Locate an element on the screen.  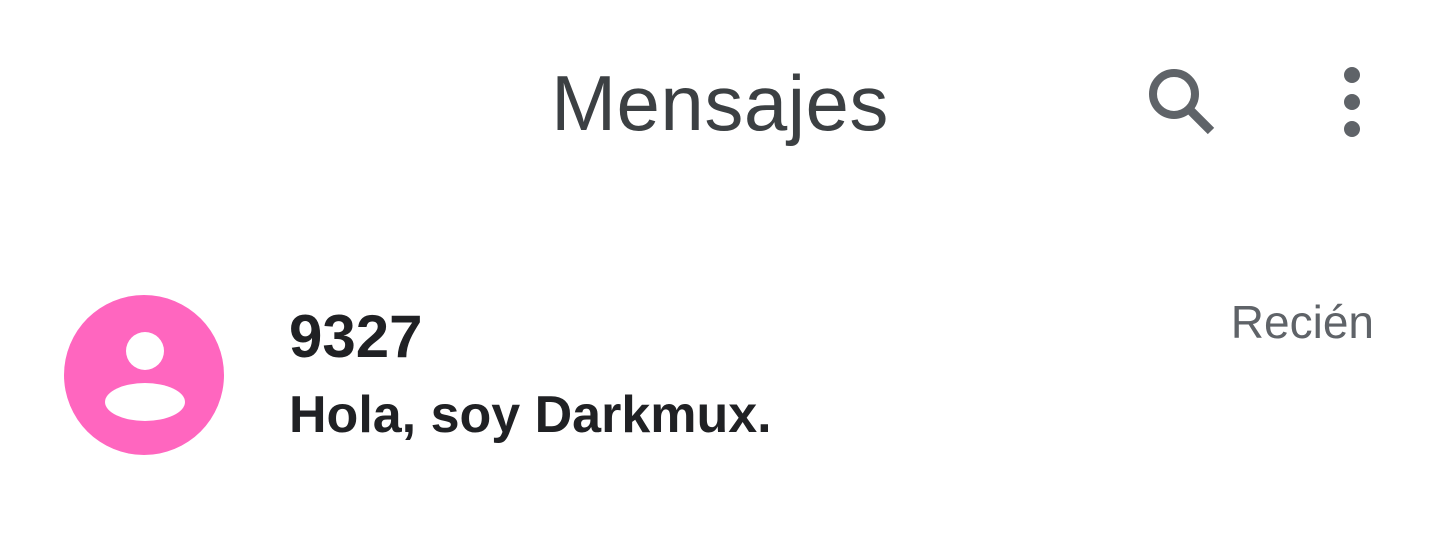
search-icon is located at coordinates (1182, 102).